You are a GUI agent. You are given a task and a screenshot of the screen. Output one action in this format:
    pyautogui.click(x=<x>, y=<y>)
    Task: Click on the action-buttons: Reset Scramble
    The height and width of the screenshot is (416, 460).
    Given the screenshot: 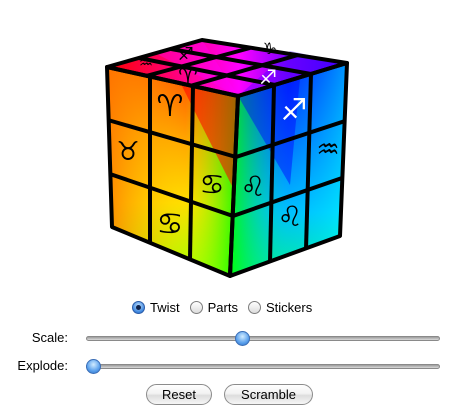 What is the action you would take?
    pyautogui.click(x=230, y=395)
    